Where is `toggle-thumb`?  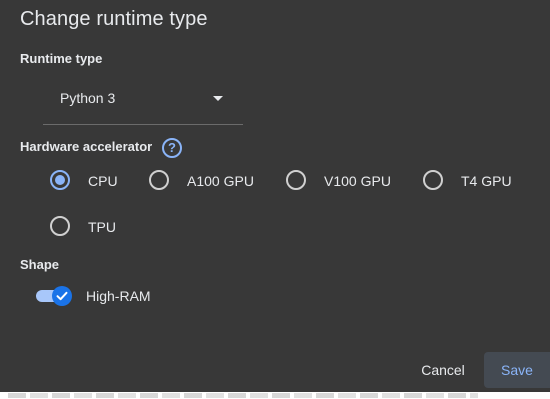 toggle-thumb is located at coordinates (62, 296).